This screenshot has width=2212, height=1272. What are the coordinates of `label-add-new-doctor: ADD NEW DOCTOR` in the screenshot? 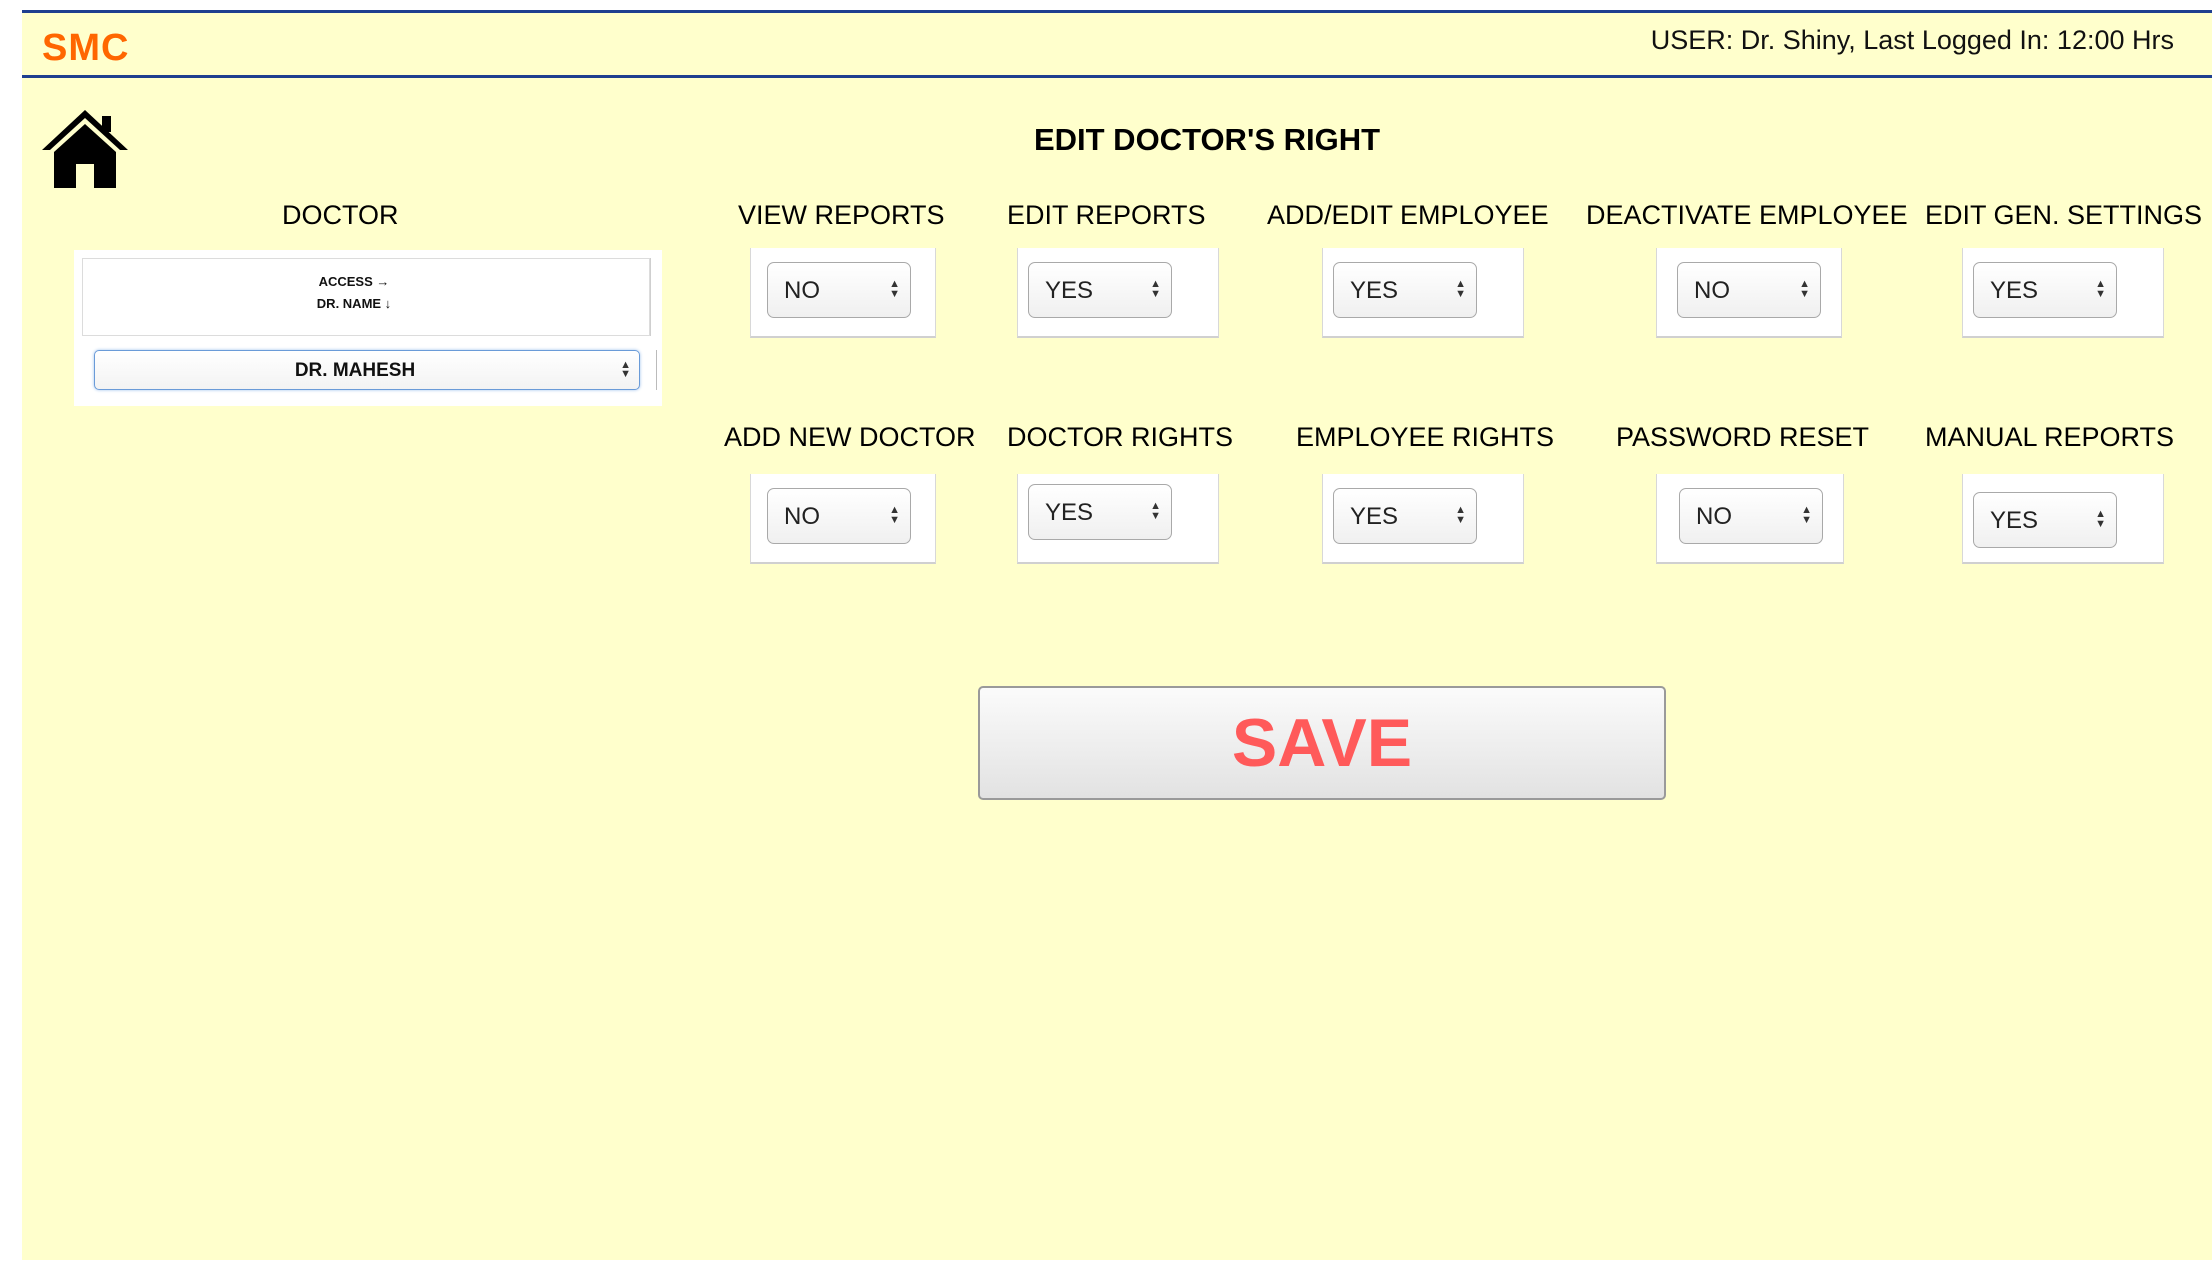 It's located at (850, 437).